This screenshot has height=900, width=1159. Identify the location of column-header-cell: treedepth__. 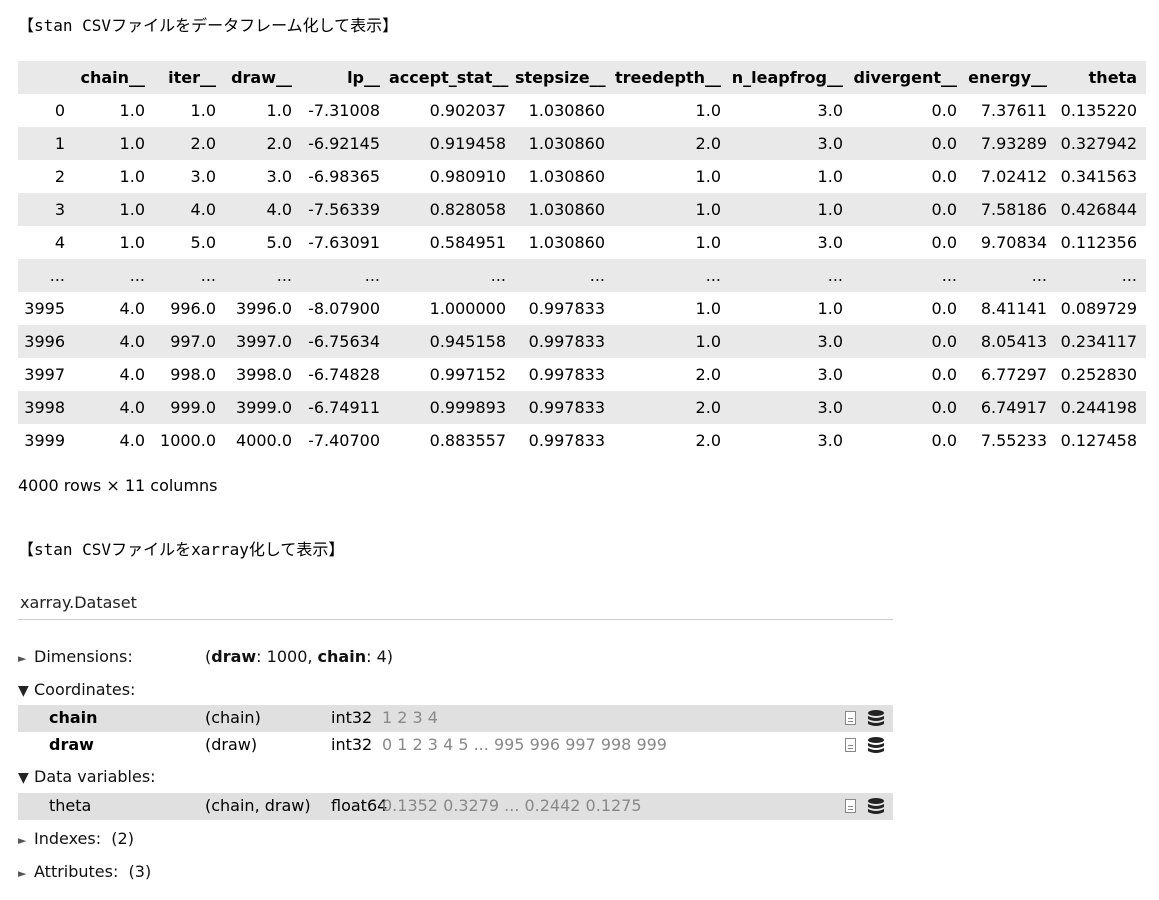
(672, 77).